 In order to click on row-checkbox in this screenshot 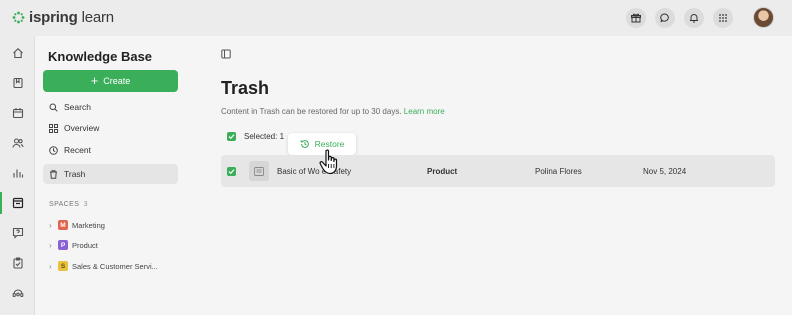, I will do `click(231, 171)`.